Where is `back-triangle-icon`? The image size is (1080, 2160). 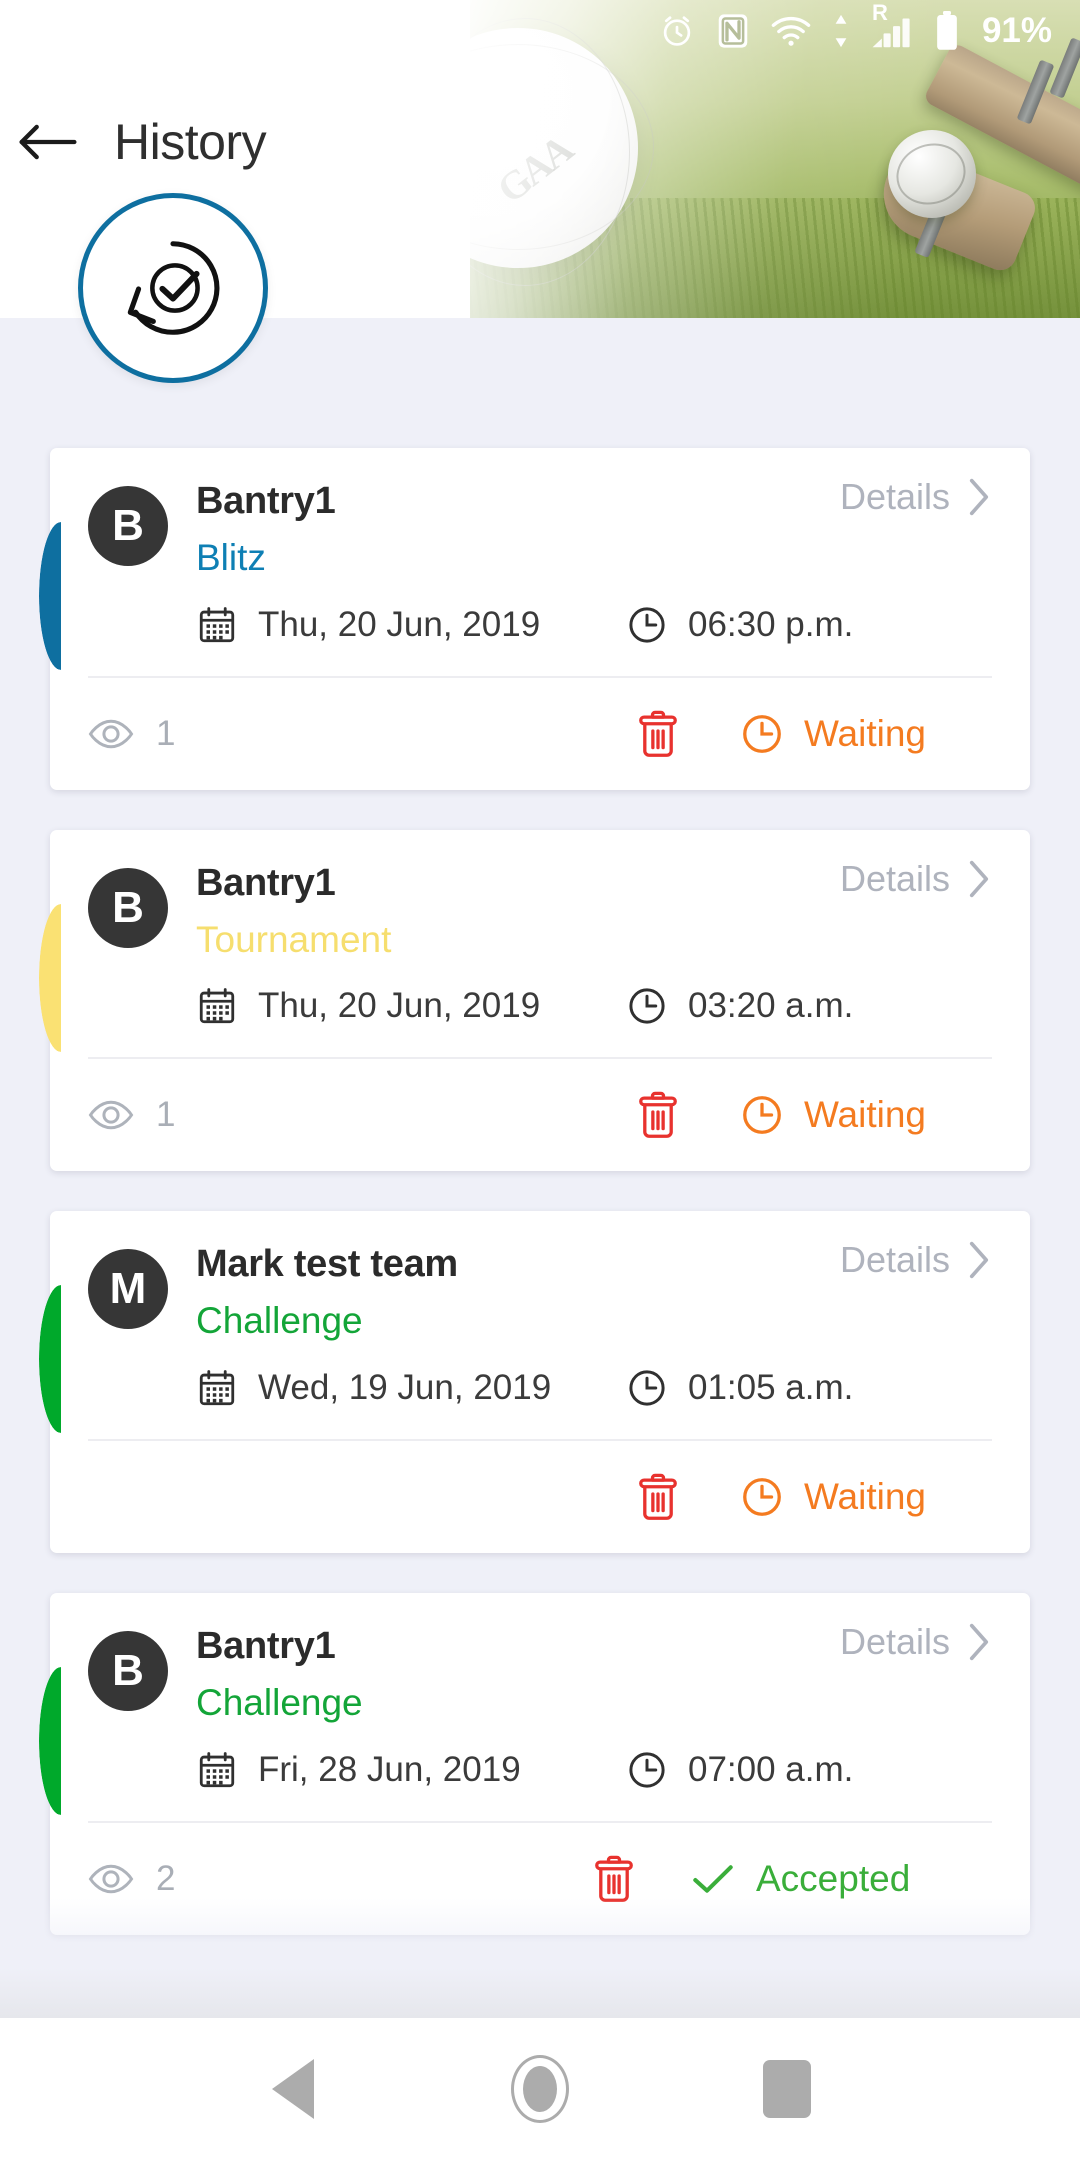 back-triangle-icon is located at coordinates (293, 2089).